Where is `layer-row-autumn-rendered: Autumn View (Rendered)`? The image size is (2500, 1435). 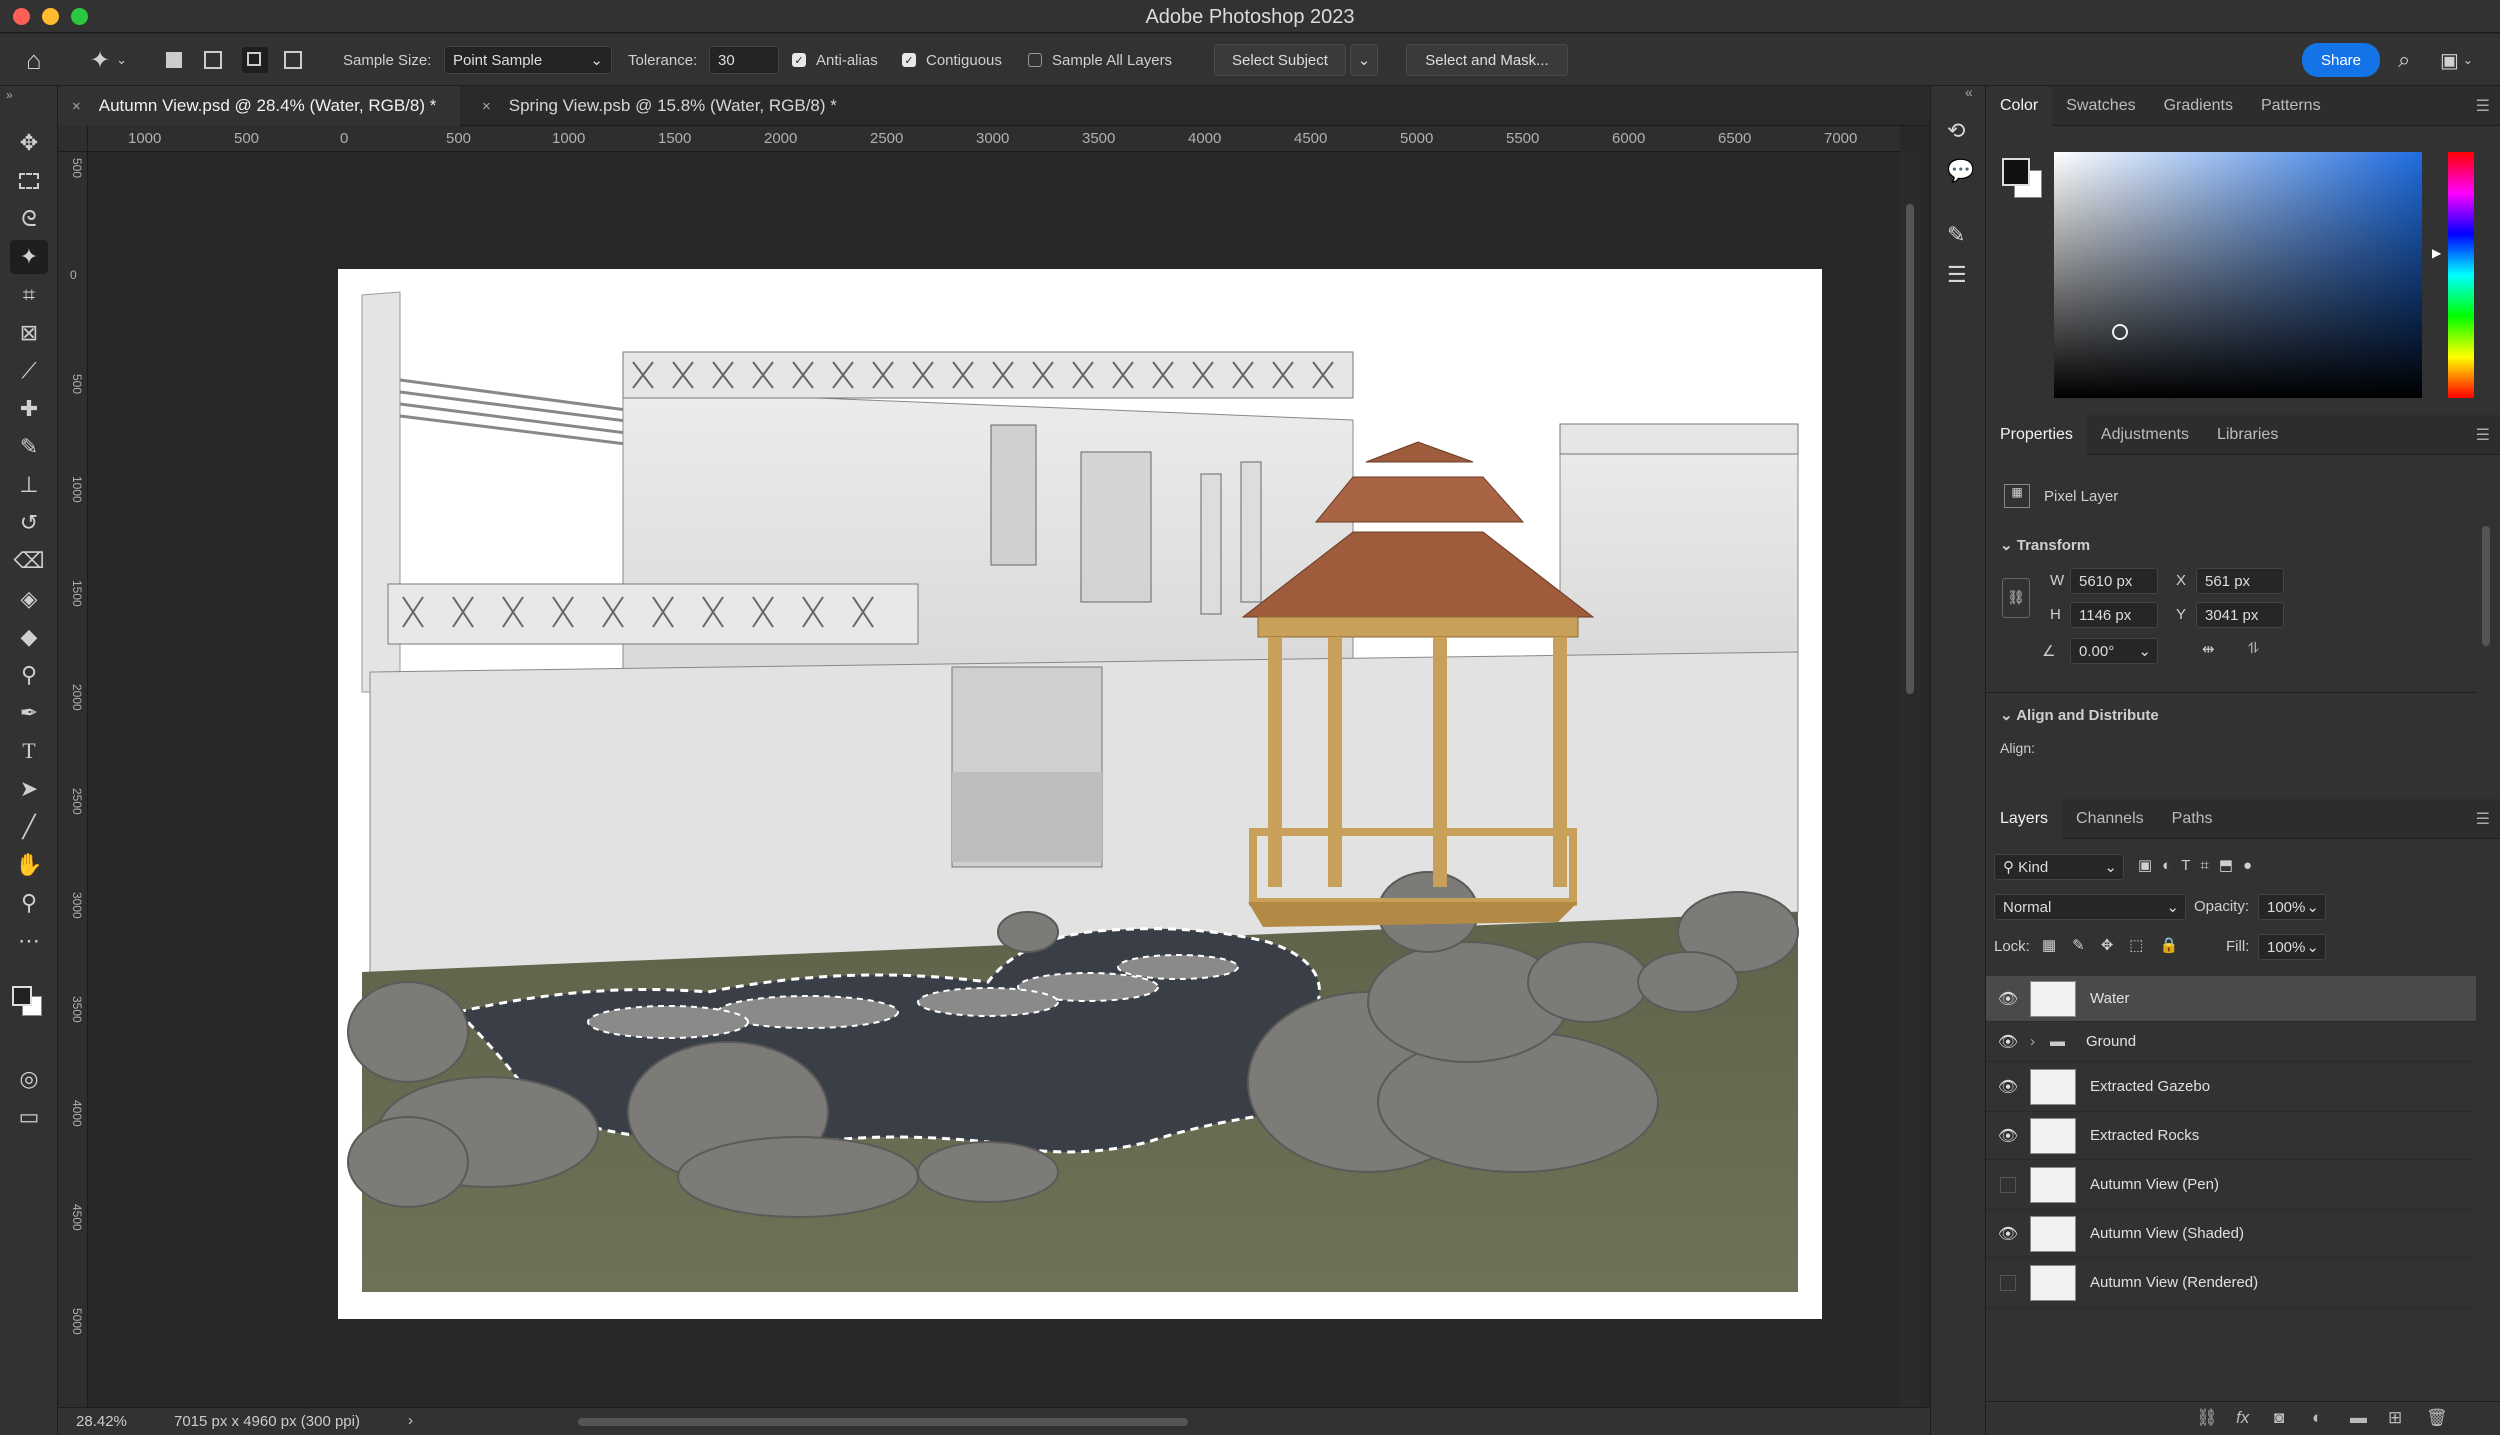
layer-row-autumn-rendered: Autumn View (Rendered) is located at coordinates (2231, 1283).